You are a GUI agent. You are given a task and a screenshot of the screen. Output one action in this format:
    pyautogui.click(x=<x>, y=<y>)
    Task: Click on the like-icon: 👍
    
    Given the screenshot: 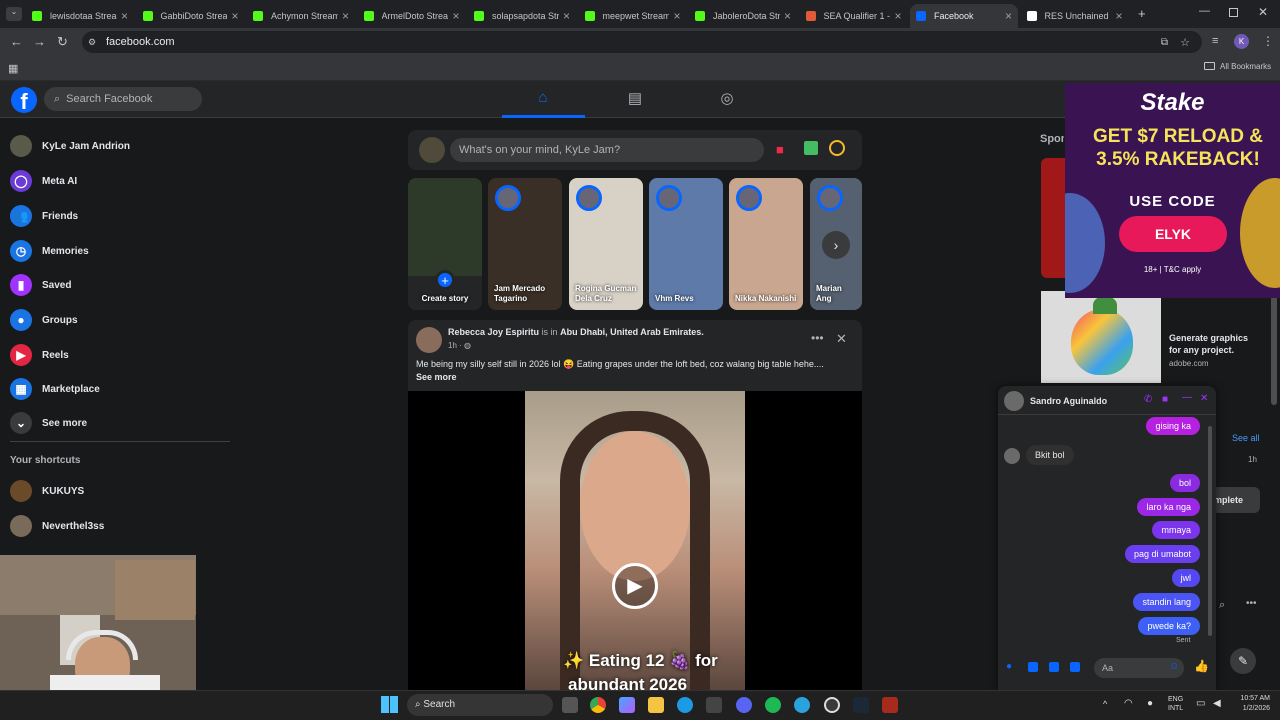 What is the action you would take?
    pyautogui.click(x=1201, y=666)
    